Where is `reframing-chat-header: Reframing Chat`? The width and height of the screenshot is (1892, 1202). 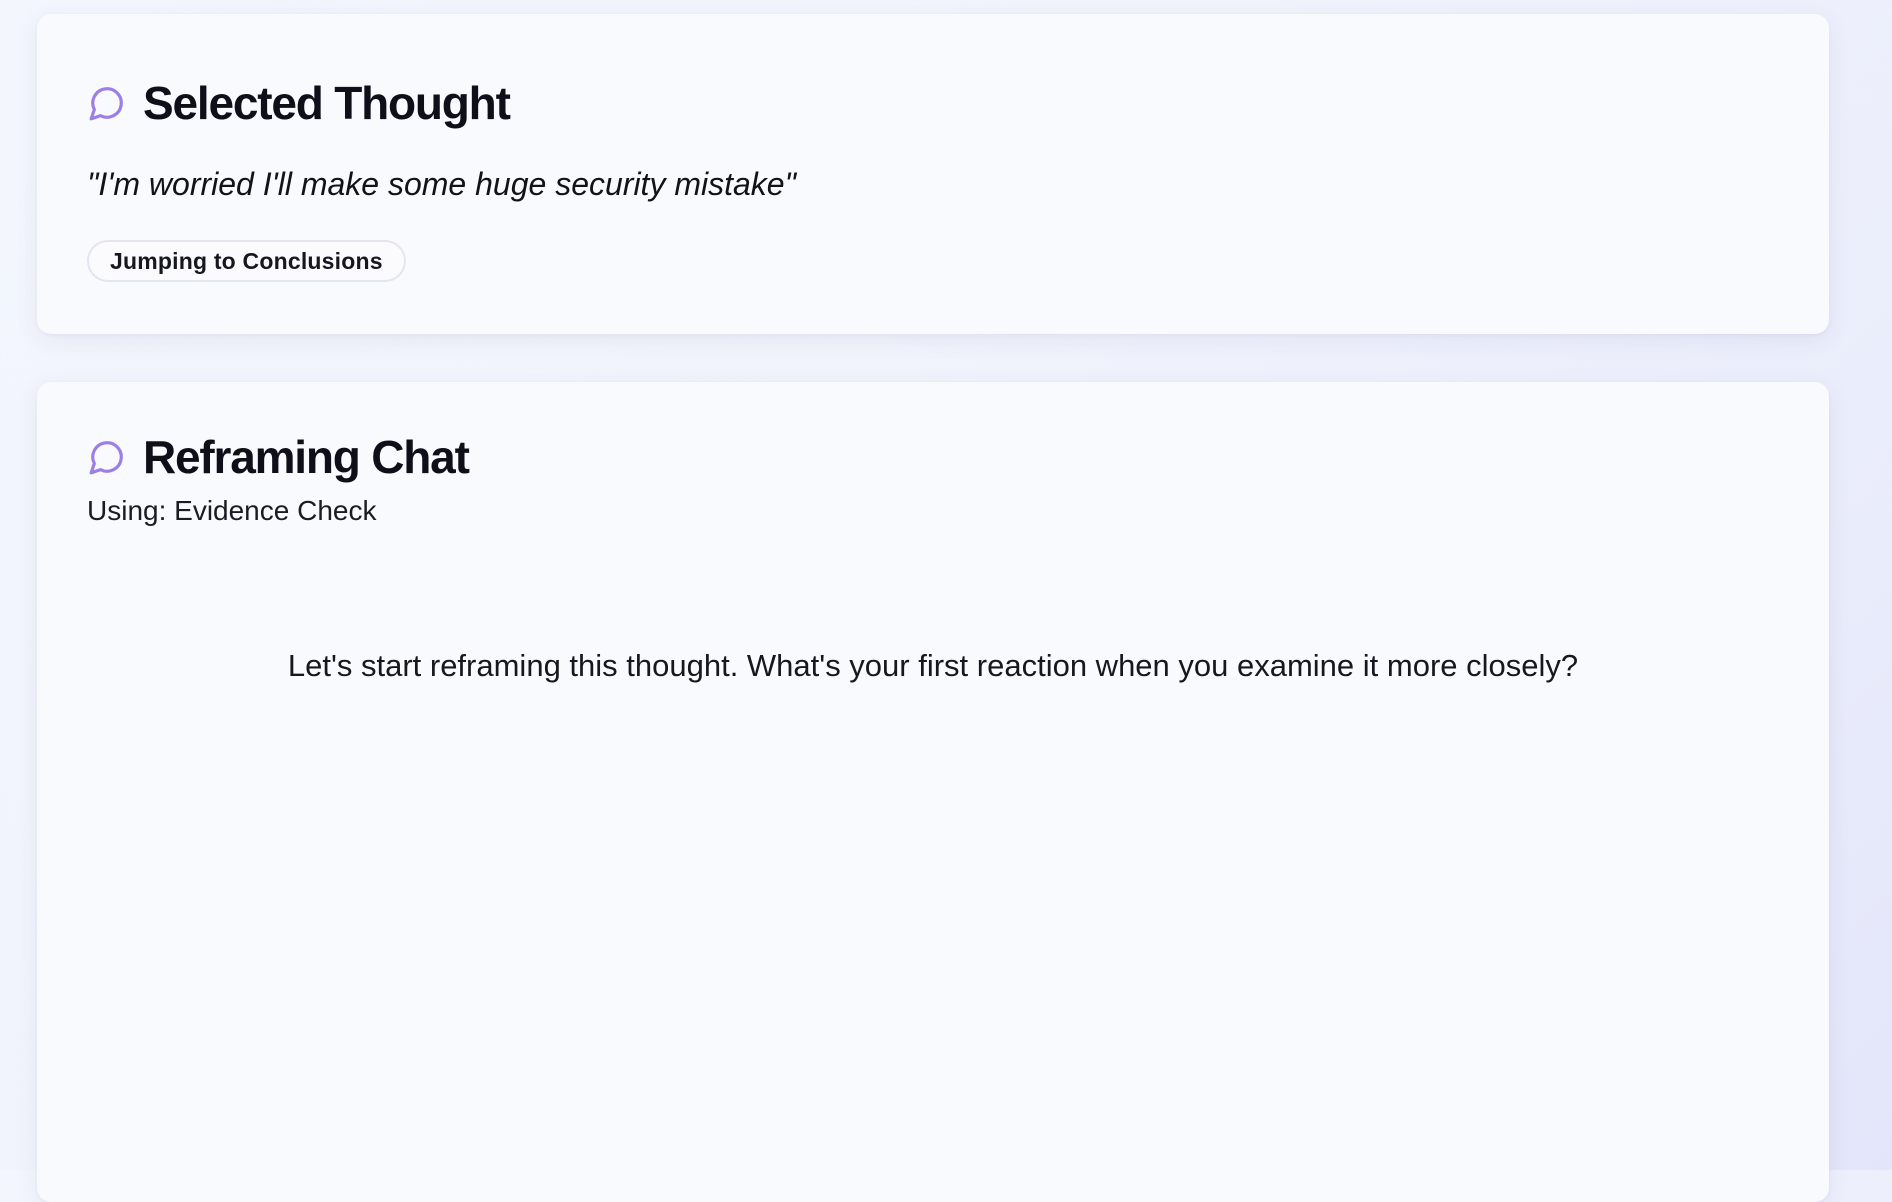
reframing-chat-header: Reframing Chat is located at coordinates (278, 457).